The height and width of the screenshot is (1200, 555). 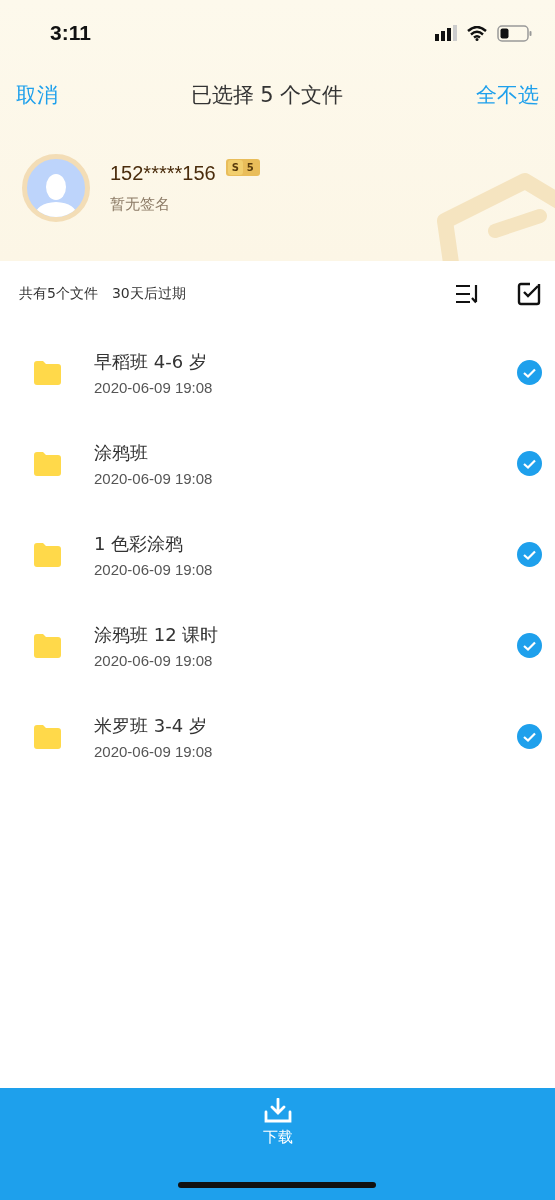 What do you see at coordinates (477, 33) in the screenshot?
I see `wifi-icon` at bounding box center [477, 33].